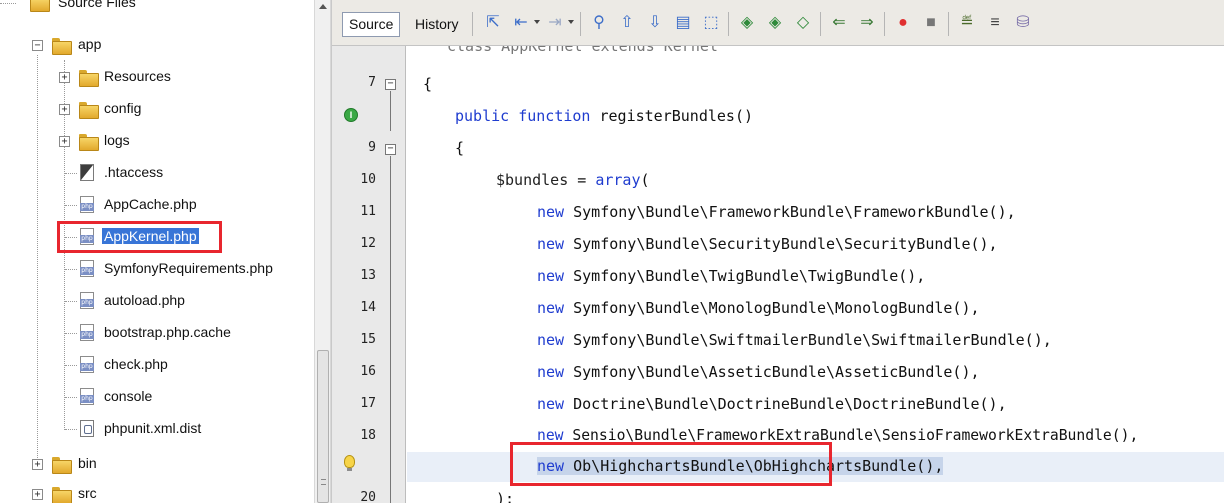 This screenshot has height=503, width=1224. Describe the element at coordinates (323, 6) in the screenshot. I see `scroll-up-arrow-icon` at that location.